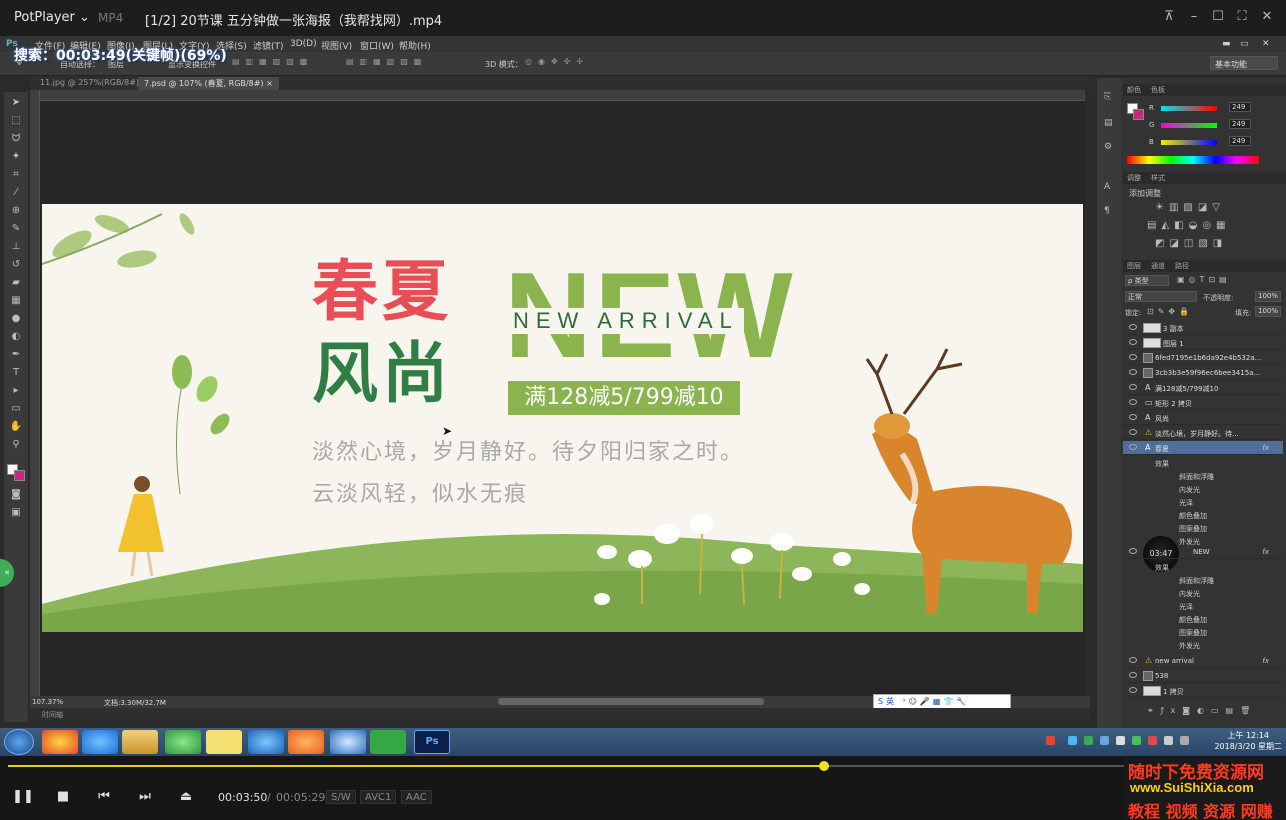  I want to click on ime-toolbar: S英 ᵓ☺🎤▦👕🔧, so click(942, 701).